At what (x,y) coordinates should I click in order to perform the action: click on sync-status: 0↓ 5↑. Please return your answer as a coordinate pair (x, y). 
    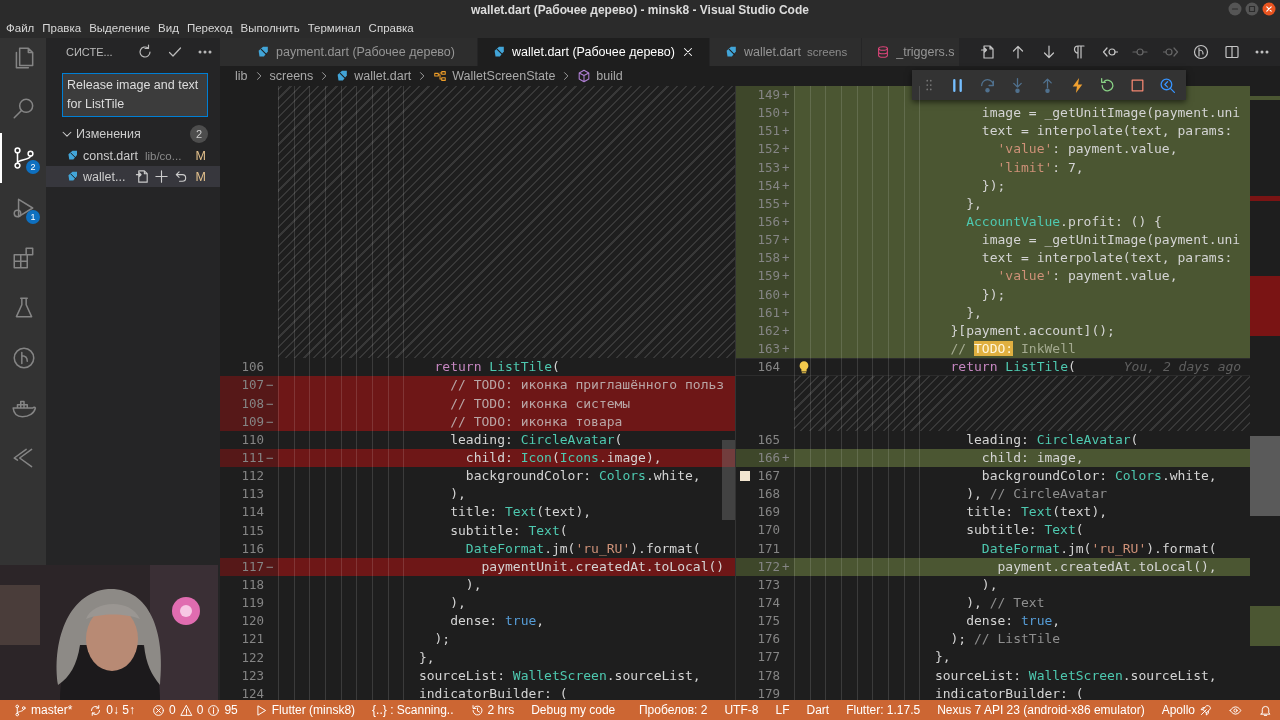
    Looking at the image, I should click on (112, 710).